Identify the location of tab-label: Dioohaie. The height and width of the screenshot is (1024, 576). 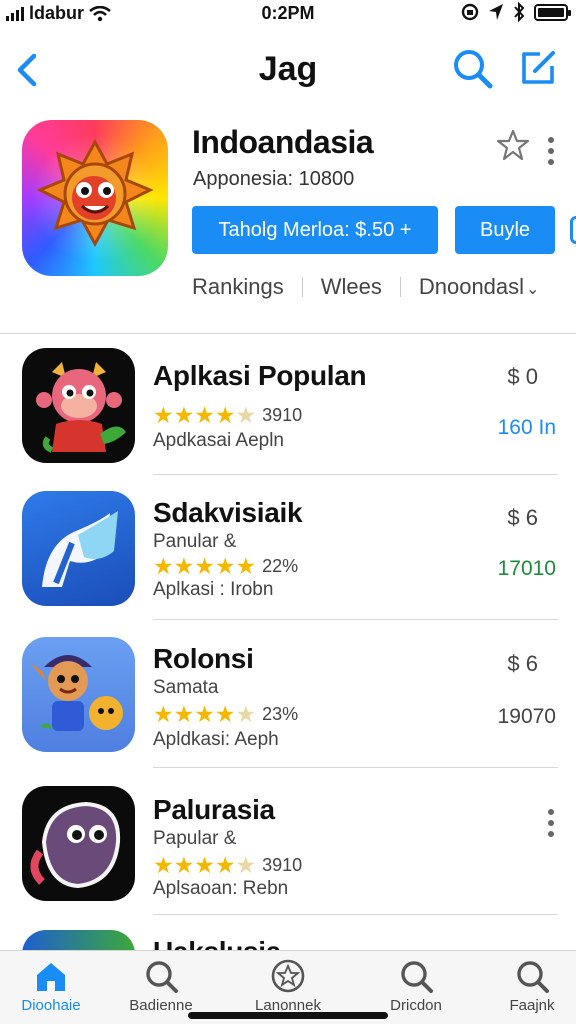
(51, 1005).